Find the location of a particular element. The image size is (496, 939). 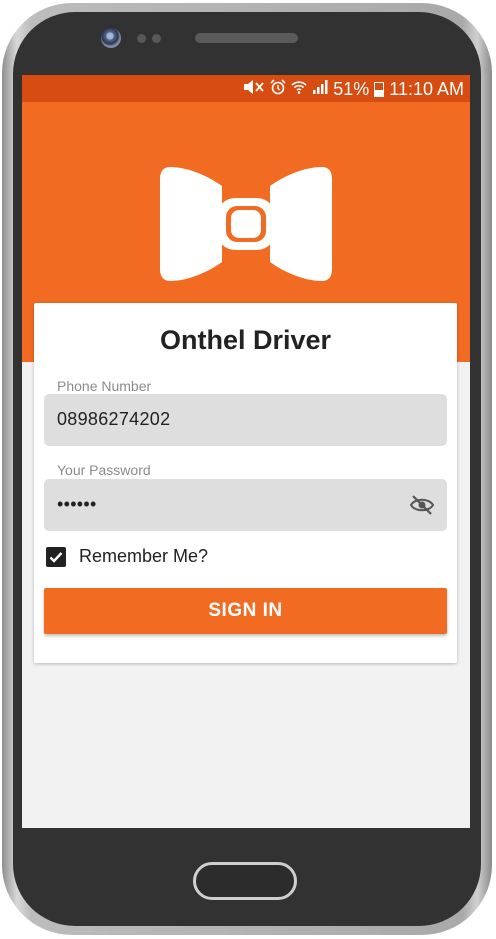

phone-label: Phone Number is located at coordinates (104, 386).